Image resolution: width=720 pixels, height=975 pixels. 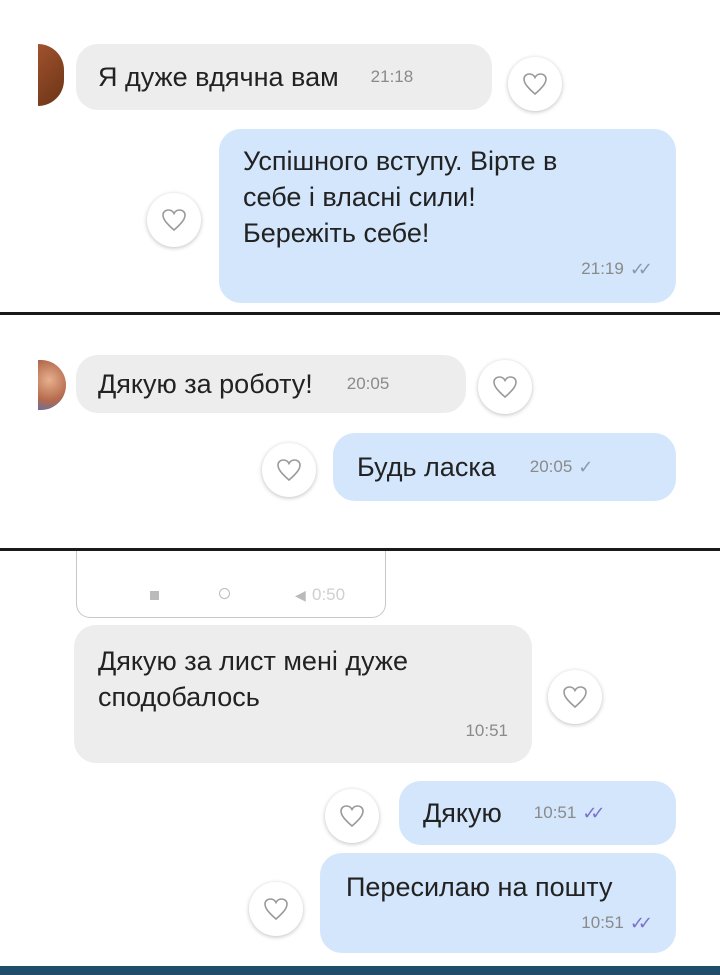 What do you see at coordinates (602, 268) in the screenshot?
I see `message-time: 21:19` at bounding box center [602, 268].